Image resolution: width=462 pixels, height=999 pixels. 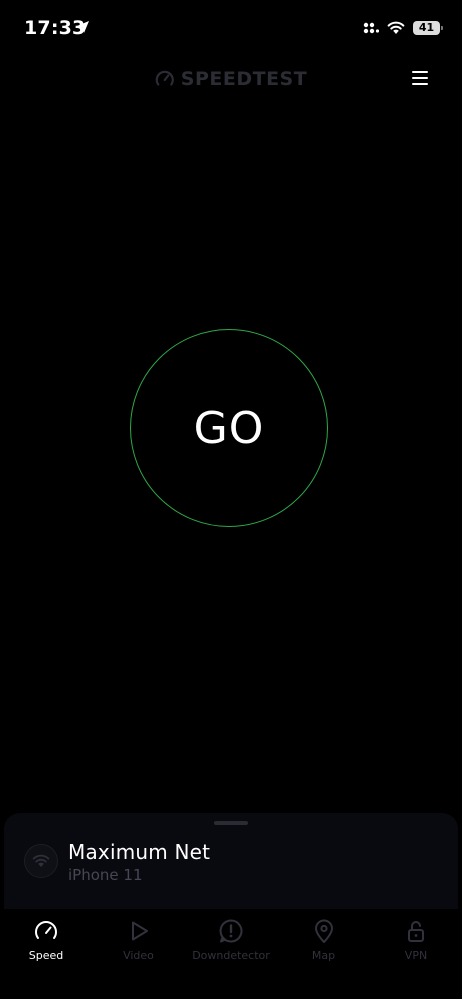 What do you see at coordinates (46, 930) in the screenshot?
I see `speedometer-icon` at bounding box center [46, 930].